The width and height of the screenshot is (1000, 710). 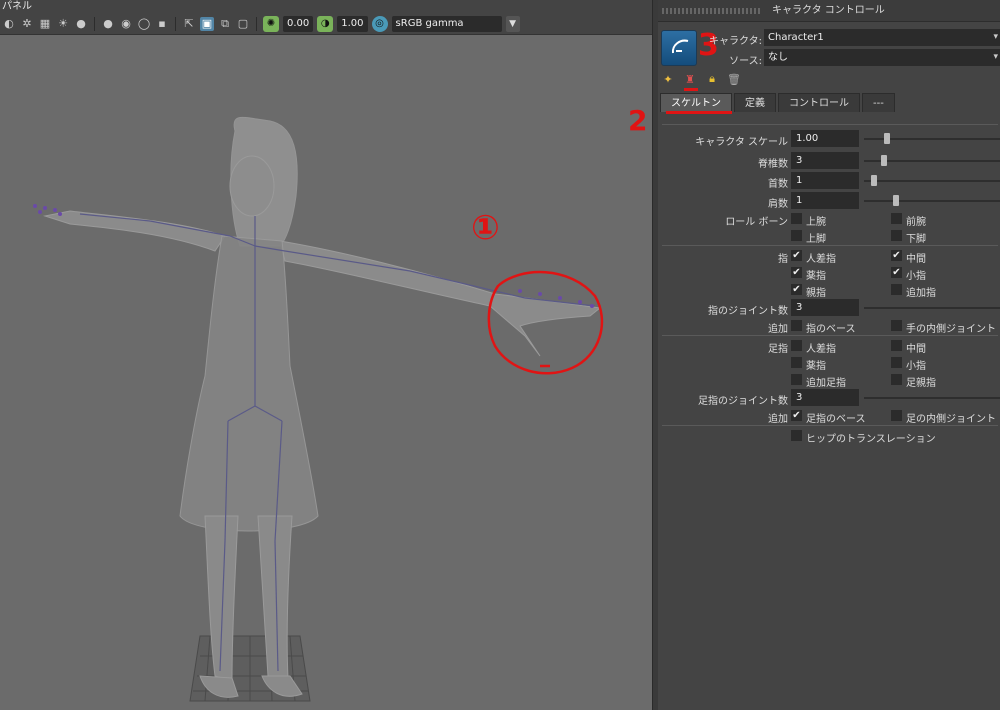 I want to click on tab-definition: 定義, so click(x=755, y=102).